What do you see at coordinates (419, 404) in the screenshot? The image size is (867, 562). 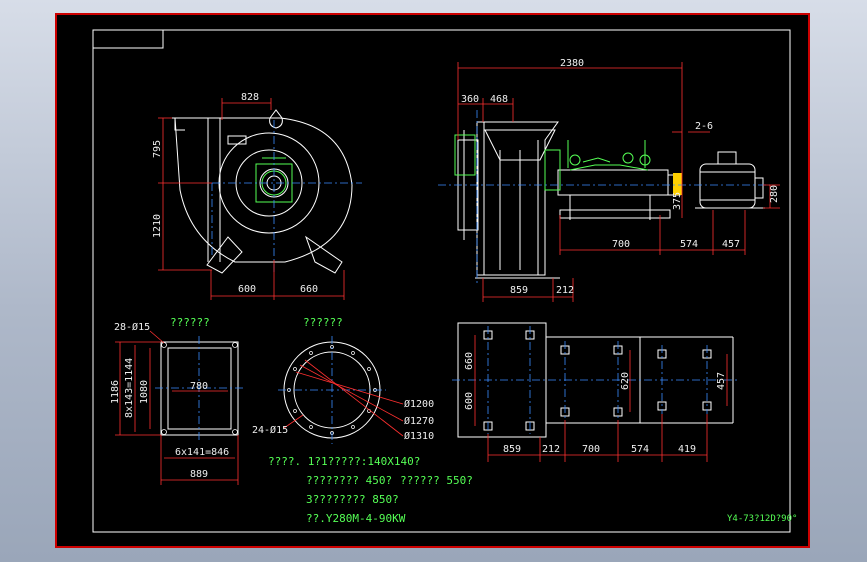 I see `inlet-d1200: Ø1200` at bounding box center [419, 404].